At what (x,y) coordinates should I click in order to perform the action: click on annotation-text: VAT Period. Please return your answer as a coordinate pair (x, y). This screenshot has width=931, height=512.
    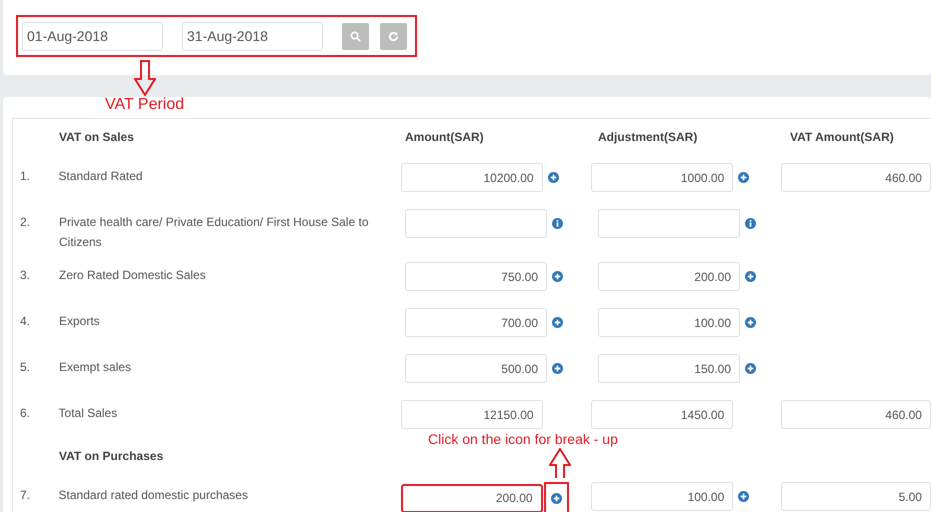
    Looking at the image, I should click on (144, 105).